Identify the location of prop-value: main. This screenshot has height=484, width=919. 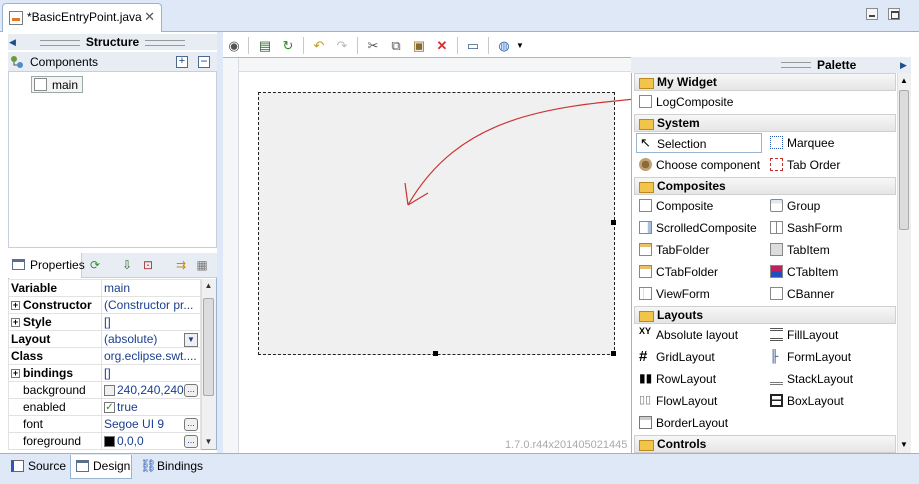
(151, 288).